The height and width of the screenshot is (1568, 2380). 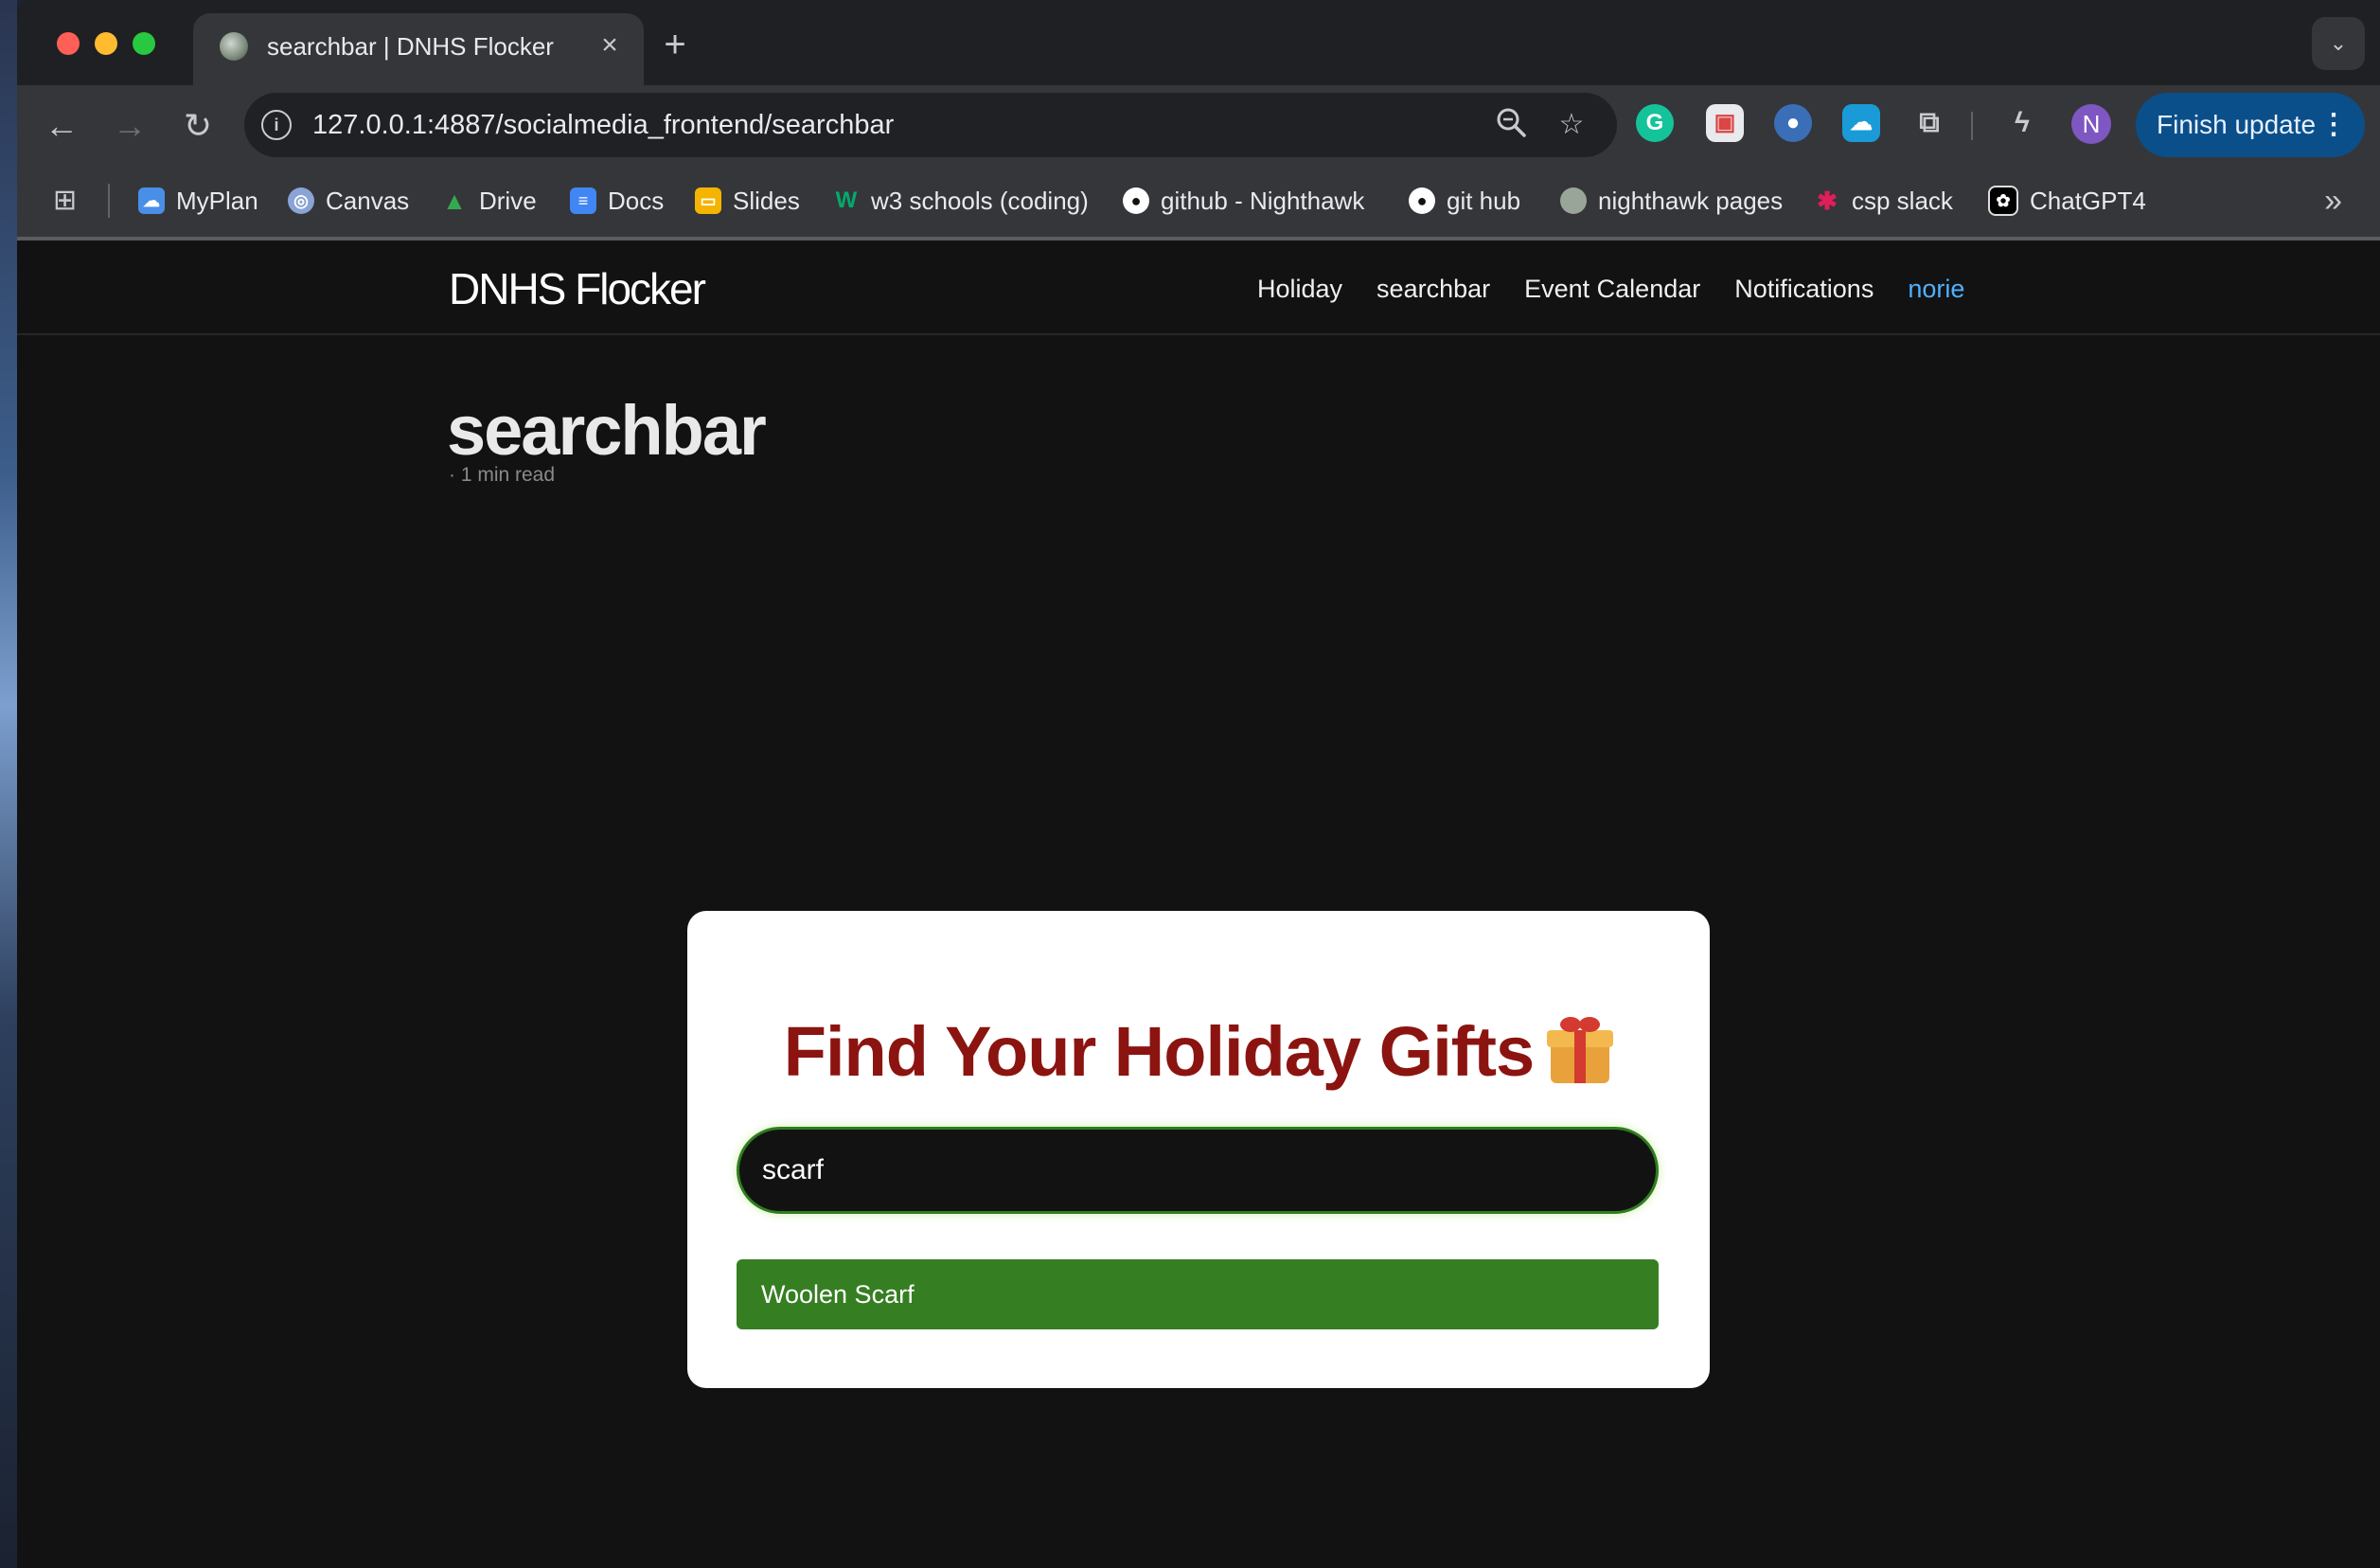 I want to click on reload-button: ↻, so click(x=198, y=126).